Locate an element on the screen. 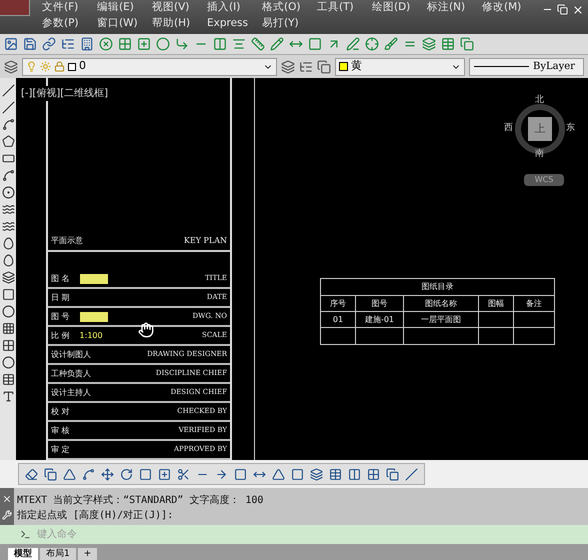 This screenshot has width=588, height=560. east-label: 东 is located at coordinates (570, 128).